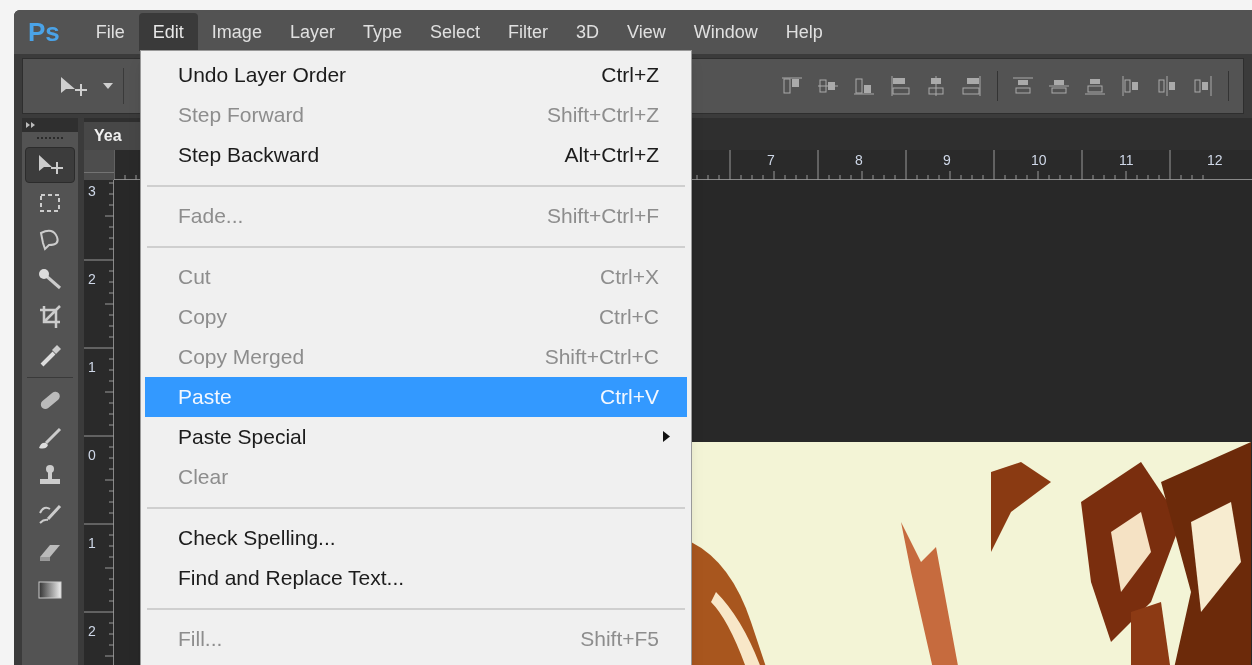 This screenshot has width=1252, height=665. I want to click on menu-item: Filter, so click(528, 32).